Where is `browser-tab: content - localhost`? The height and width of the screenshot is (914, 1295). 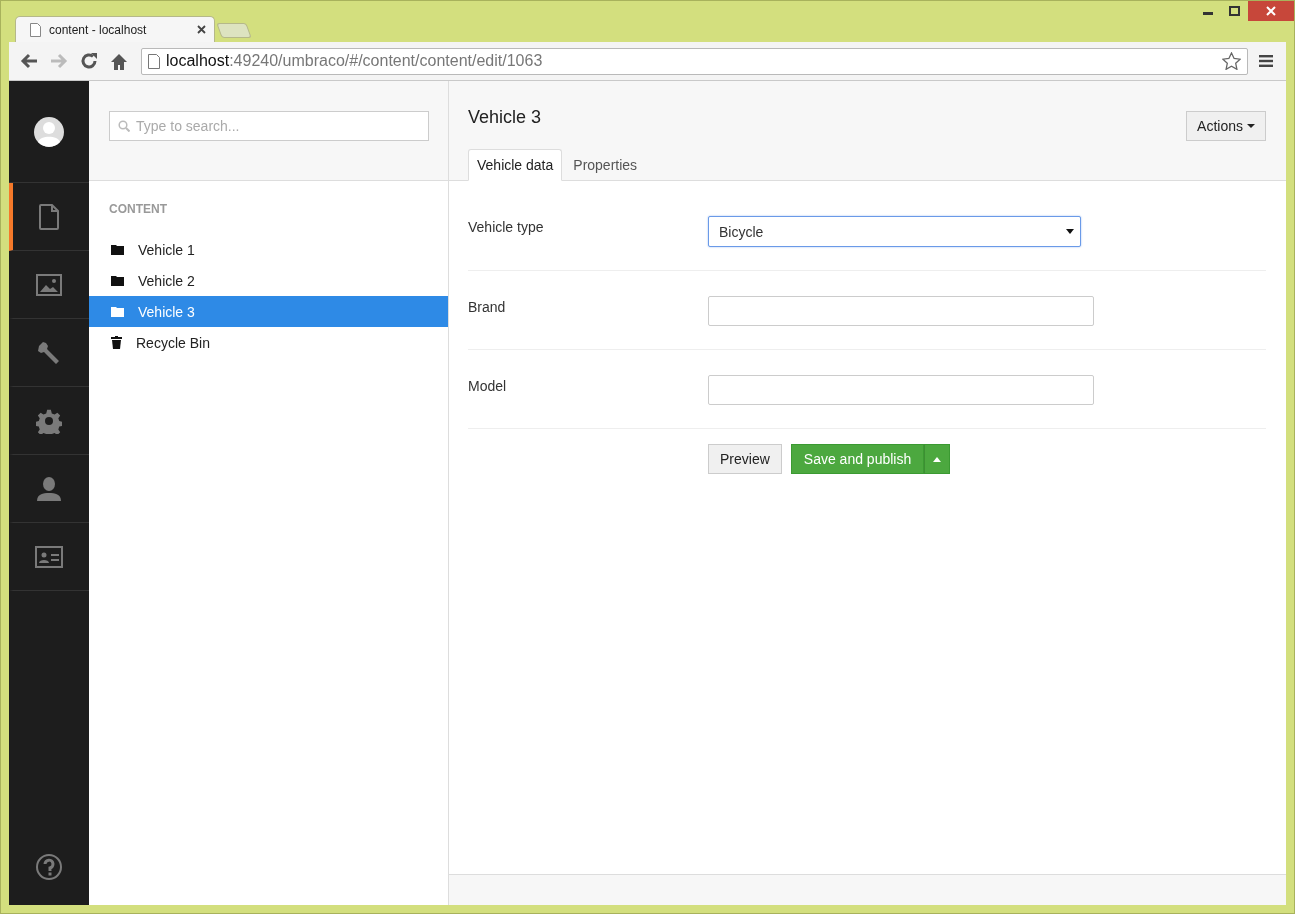 browser-tab: content - localhost is located at coordinates (115, 29).